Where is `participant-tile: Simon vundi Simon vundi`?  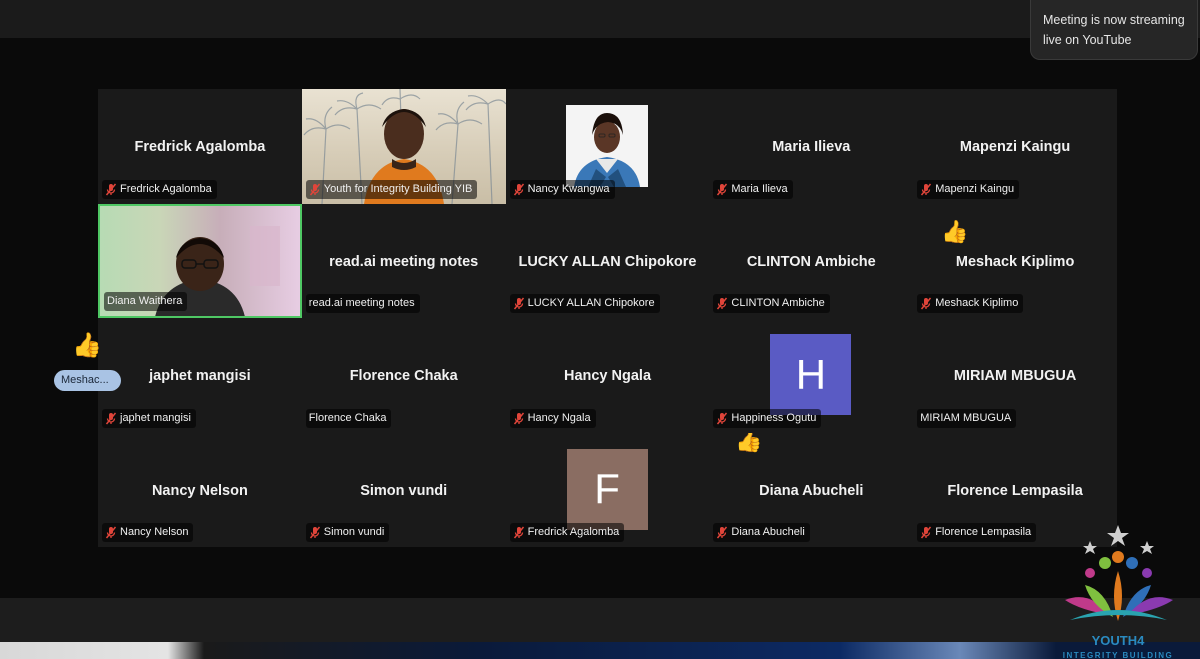
participant-tile: Simon vundi Simon vundi is located at coordinates (403, 489).